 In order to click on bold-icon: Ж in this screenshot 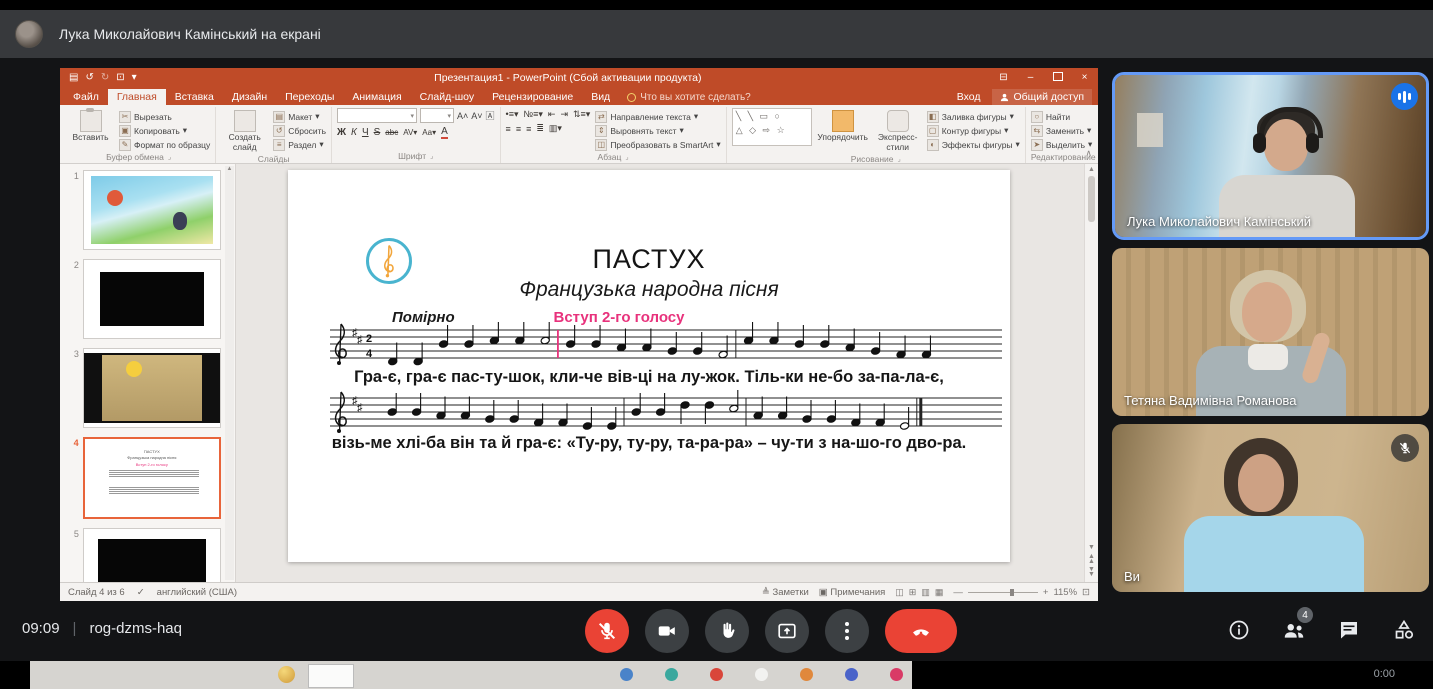, I will do `click(341, 132)`.